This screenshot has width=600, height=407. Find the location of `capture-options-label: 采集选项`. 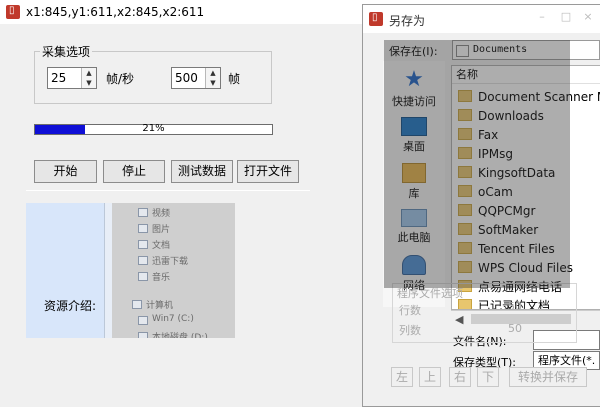

capture-options-label: 采集选项 is located at coordinates (66, 51).